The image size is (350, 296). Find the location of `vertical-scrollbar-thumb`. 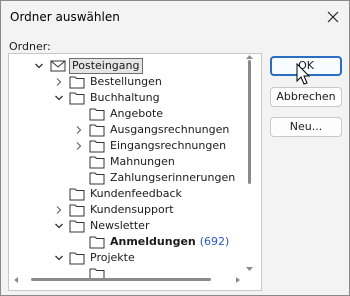

vertical-scrollbar-thumb is located at coordinates (249, 122).